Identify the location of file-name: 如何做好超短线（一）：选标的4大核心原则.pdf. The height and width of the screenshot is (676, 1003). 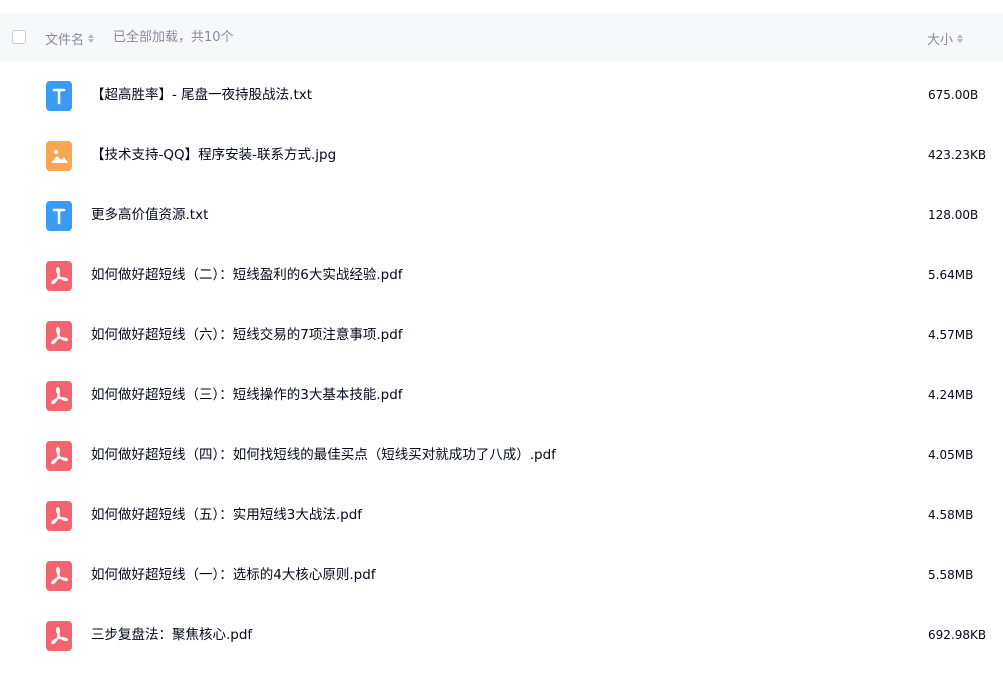
(233, 575).